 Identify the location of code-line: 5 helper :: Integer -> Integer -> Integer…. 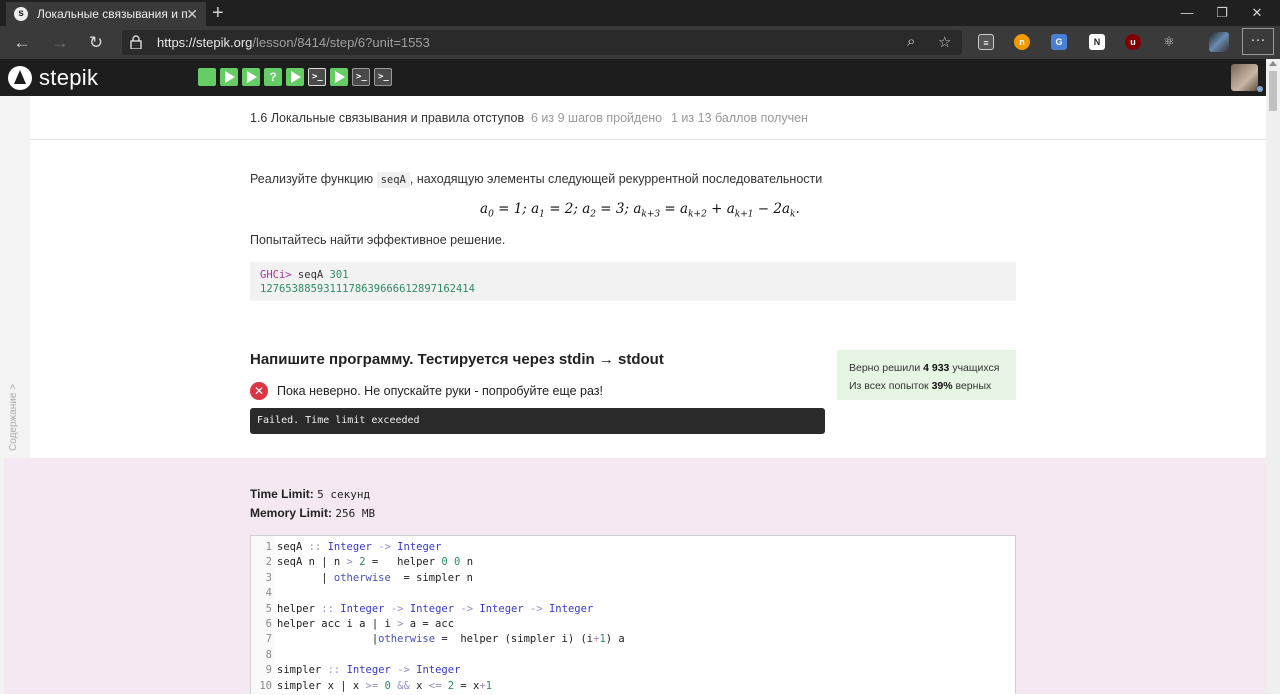
(422, 609).